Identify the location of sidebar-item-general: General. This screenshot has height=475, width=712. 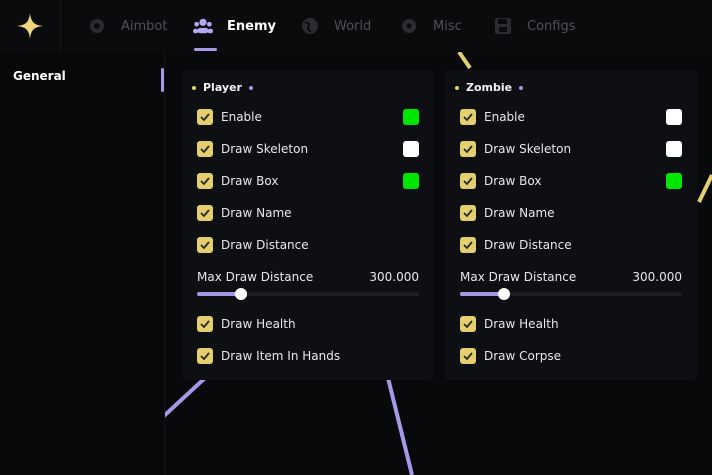
(39, 76).